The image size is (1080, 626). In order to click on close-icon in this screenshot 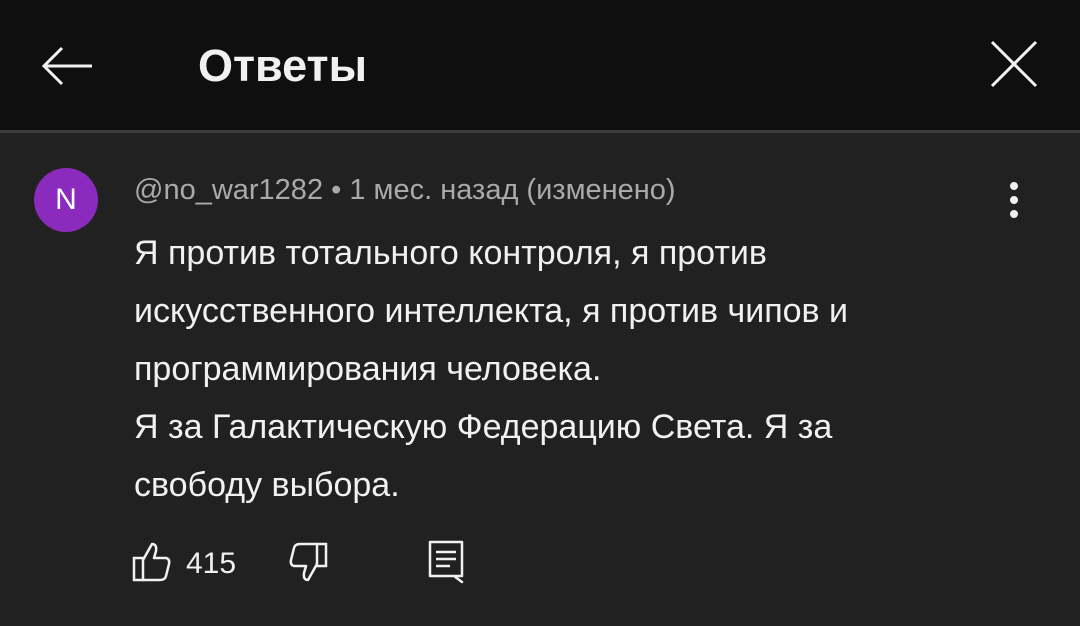, I will do `click(1014, 64)`.